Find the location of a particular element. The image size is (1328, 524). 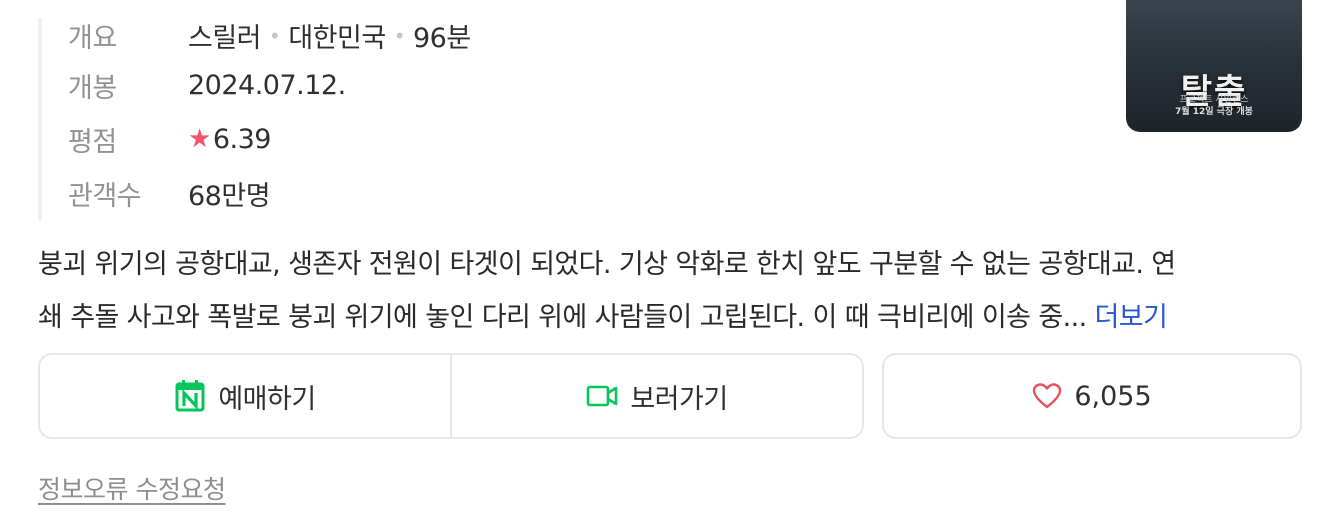

more-link: 더보기 is located at coordinates (1131, 317).